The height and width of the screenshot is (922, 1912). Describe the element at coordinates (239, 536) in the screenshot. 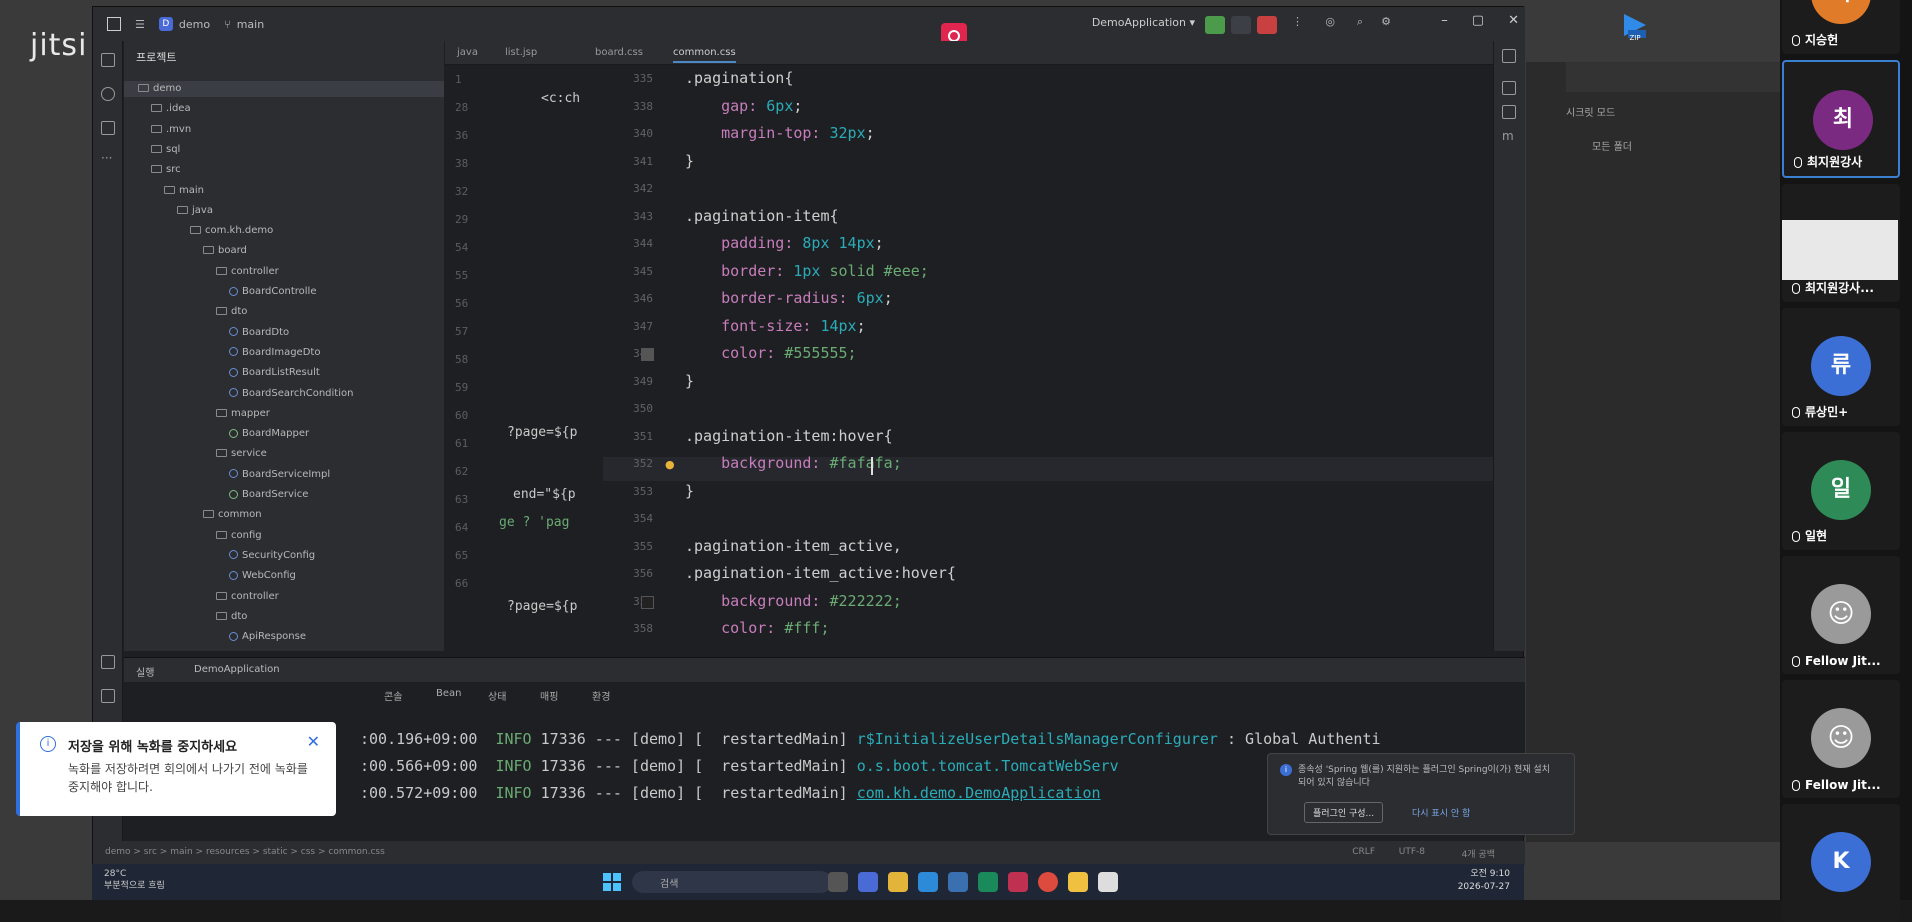

I see `tree-item: config` at that location.